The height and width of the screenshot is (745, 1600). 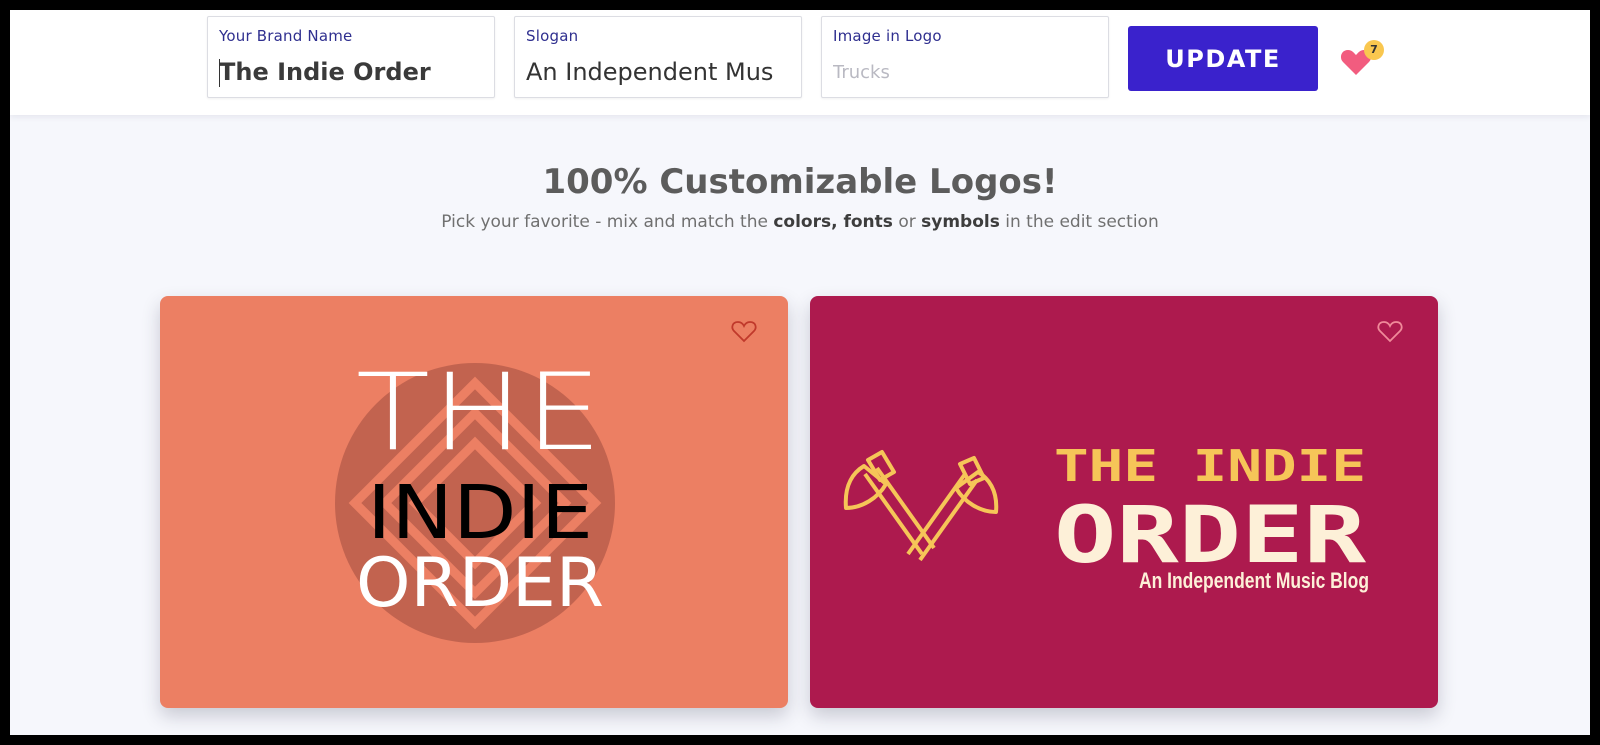 What do you see at coordinates (833, 222) in the screenshot?
I see `subtitle-bold-colors-fonts: colors, fonts` at bounding box center [833, 222].